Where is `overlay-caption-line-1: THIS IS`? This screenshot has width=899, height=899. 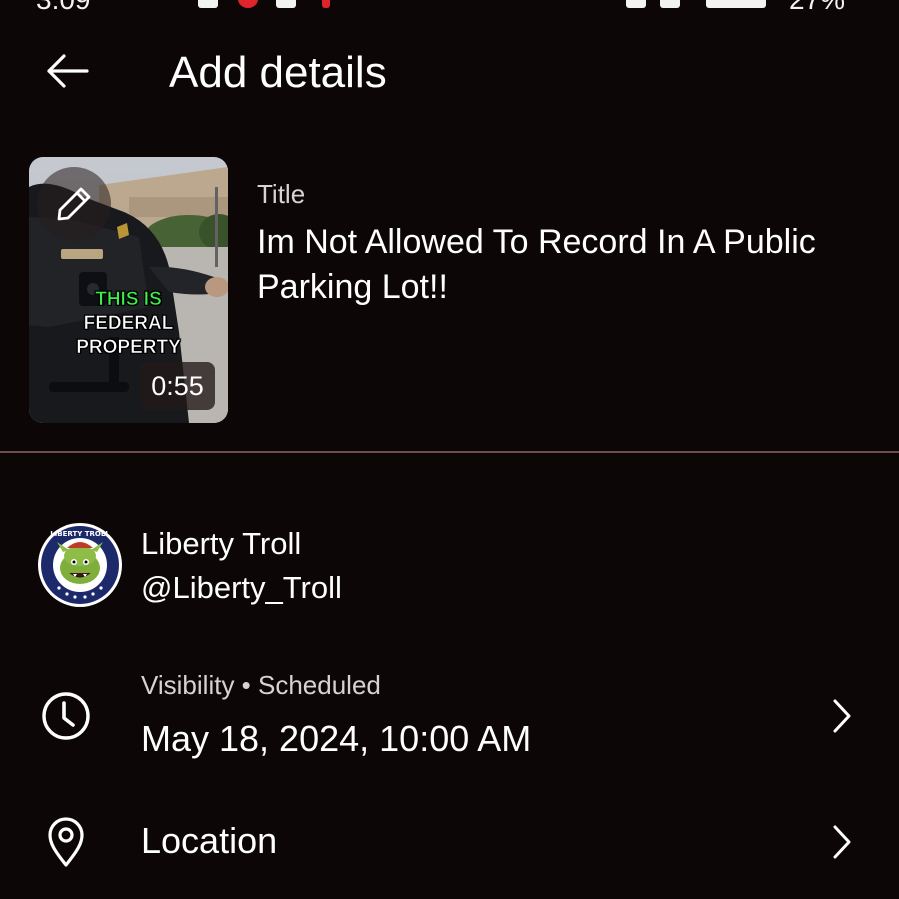 overlay-caption-line-1: THIS IS is located at coordinates (128, 300).